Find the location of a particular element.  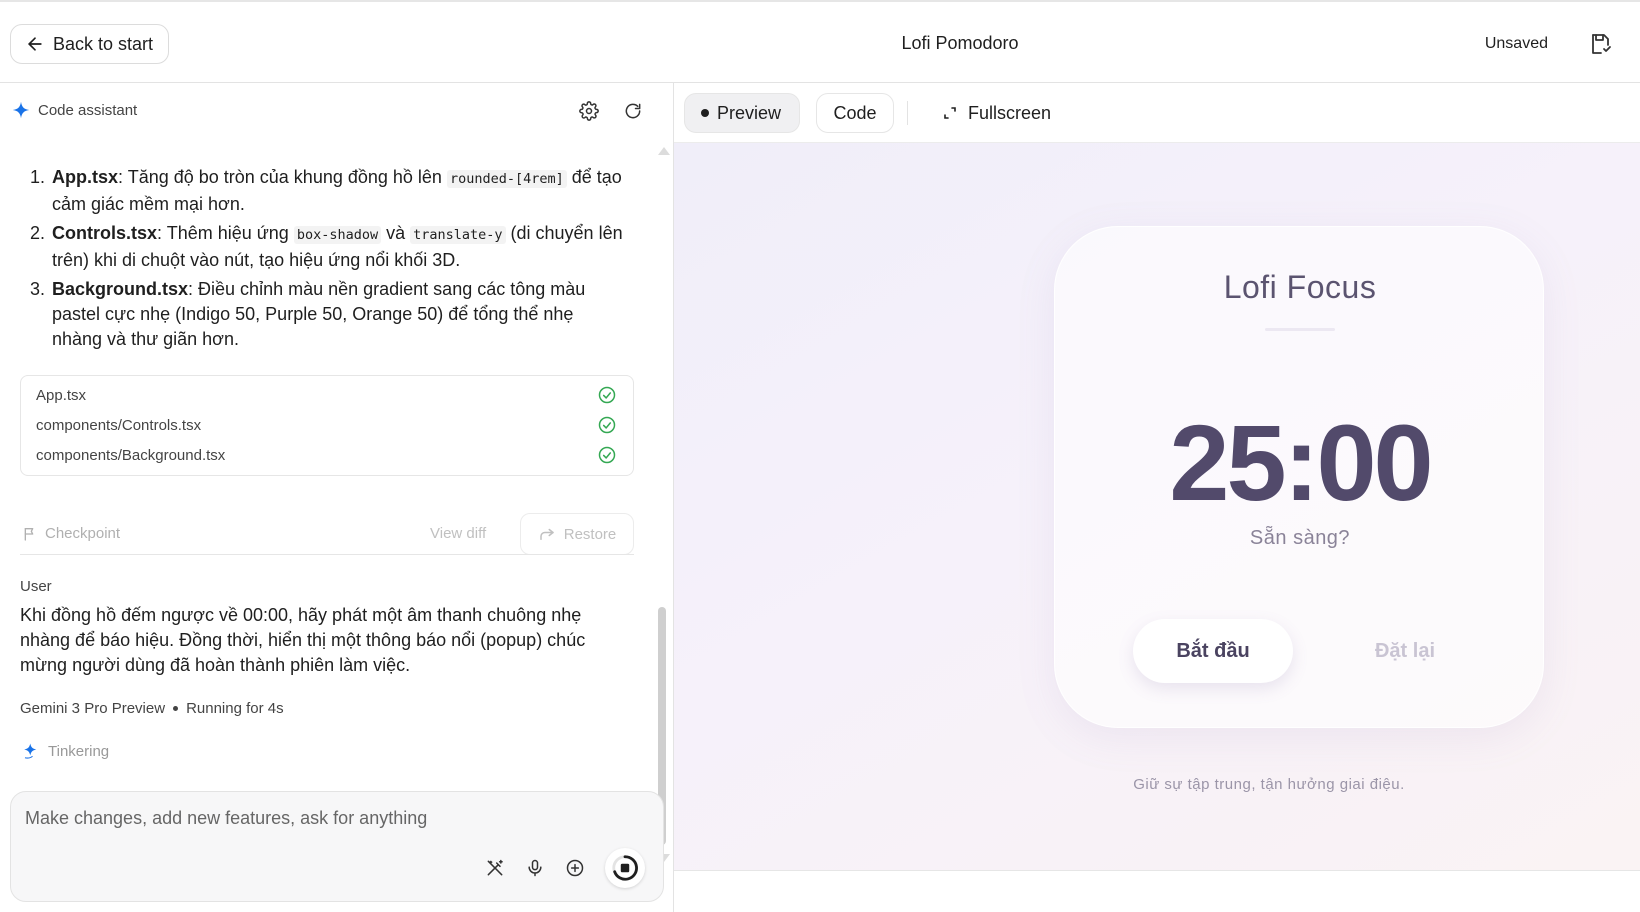

inline-code: rounded-[4rem] is located at coordinates (506, 179).